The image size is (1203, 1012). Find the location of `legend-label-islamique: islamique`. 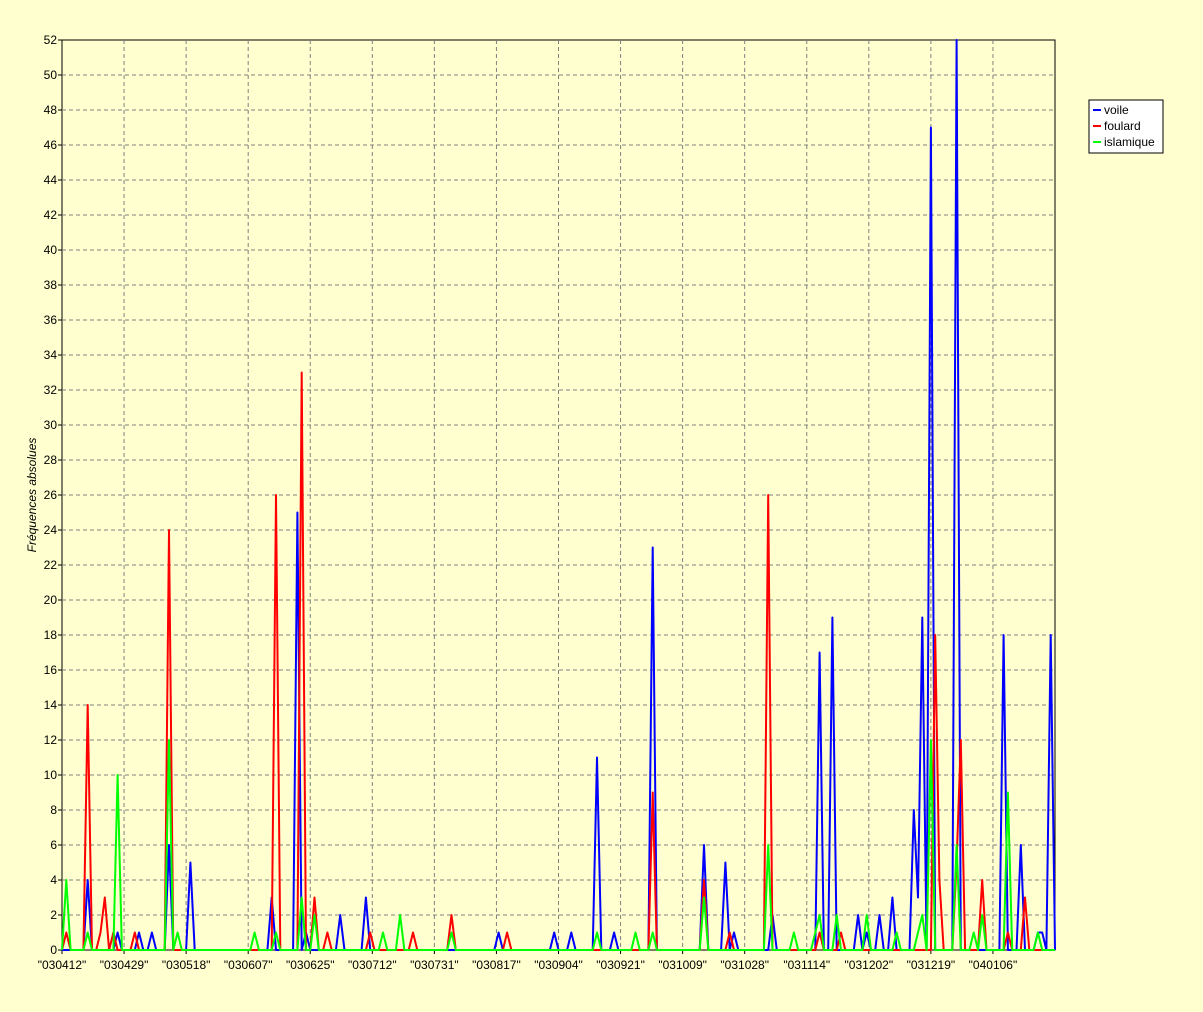

legend-label-islamique: islamique is located at coordinates (1129, 142).